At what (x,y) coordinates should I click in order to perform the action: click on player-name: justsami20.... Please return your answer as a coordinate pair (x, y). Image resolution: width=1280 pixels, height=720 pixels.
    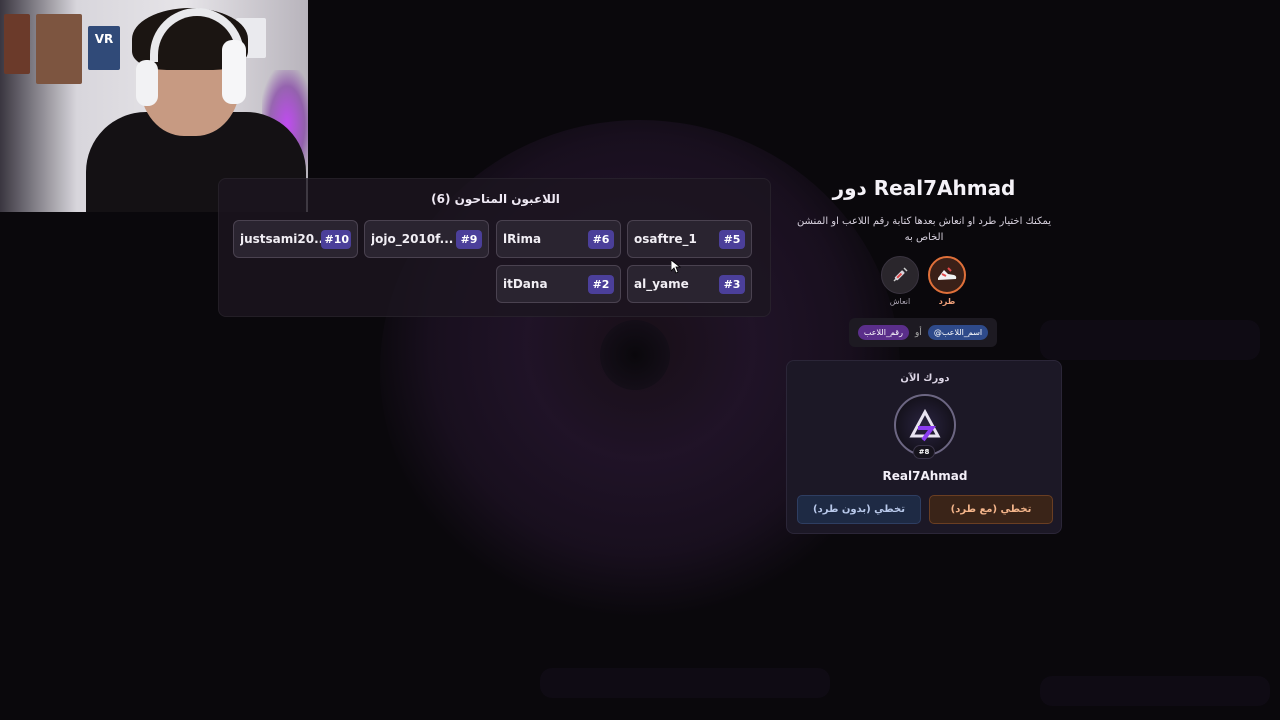
    Looking at the image, I should click on (280, 239).